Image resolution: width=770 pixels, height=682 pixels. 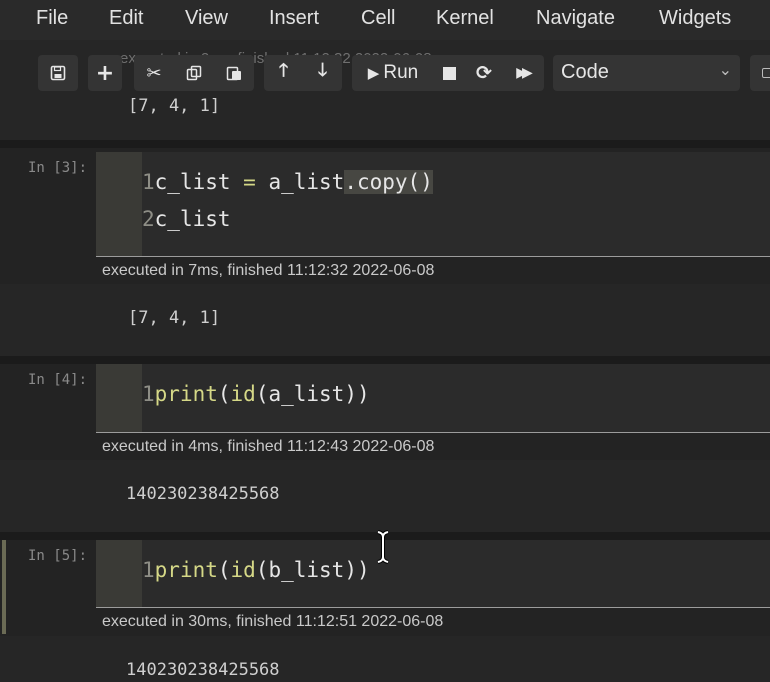 What do you see at coordinates (294, 18) in the screenshot?
I see `menu-insert: Insert` at bounding box center [294, 18].